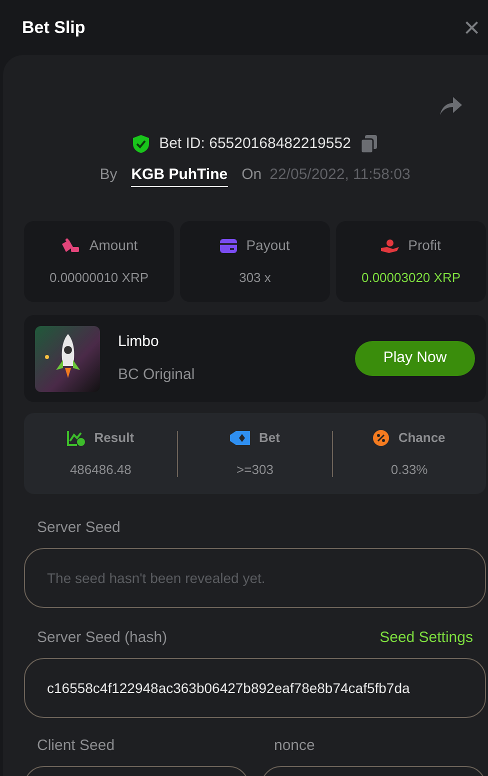  Describe the element at coordinates (99, 278) in the screenshot. I see `stat-value: 0.00000010 XRP` at that location.